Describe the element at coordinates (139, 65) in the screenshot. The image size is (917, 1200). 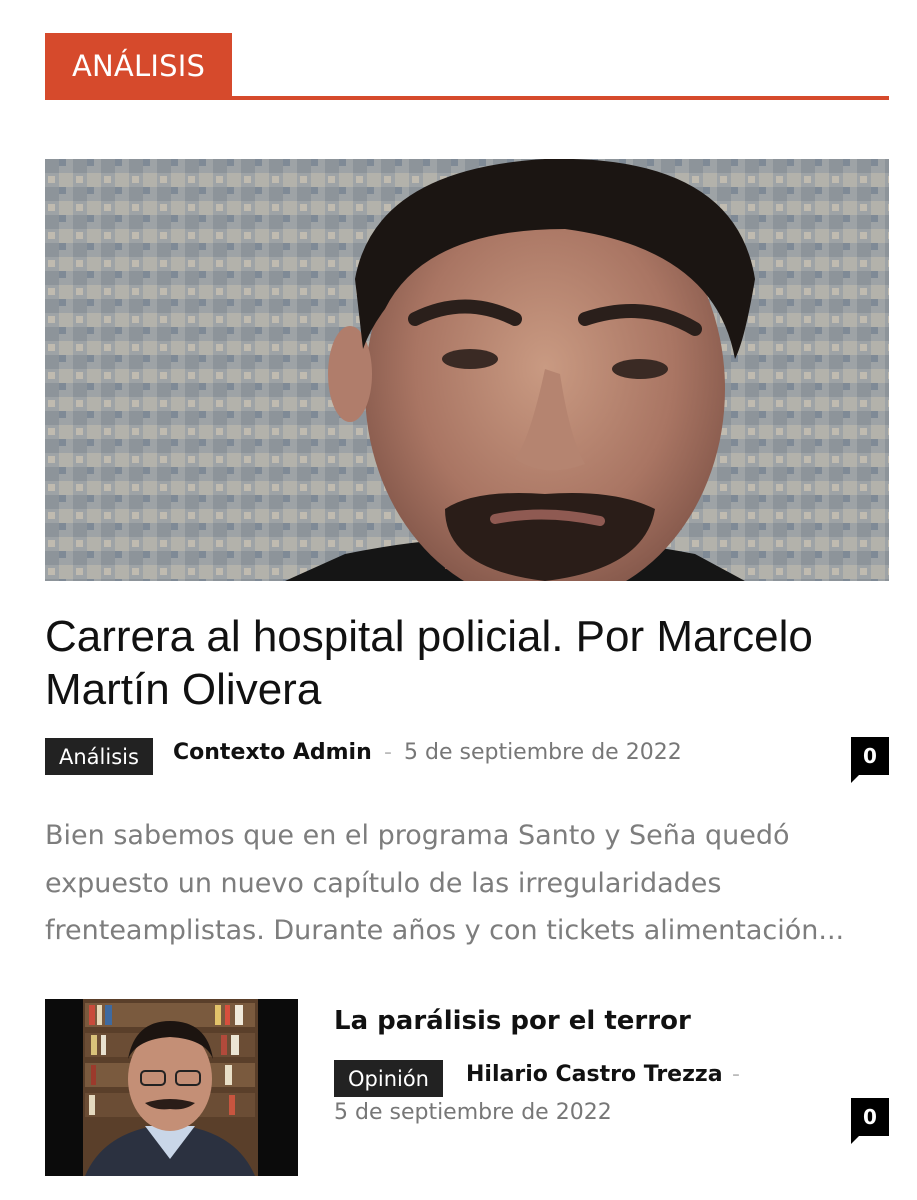
I see `section-tab-label: ANÁLISIS` at that location.